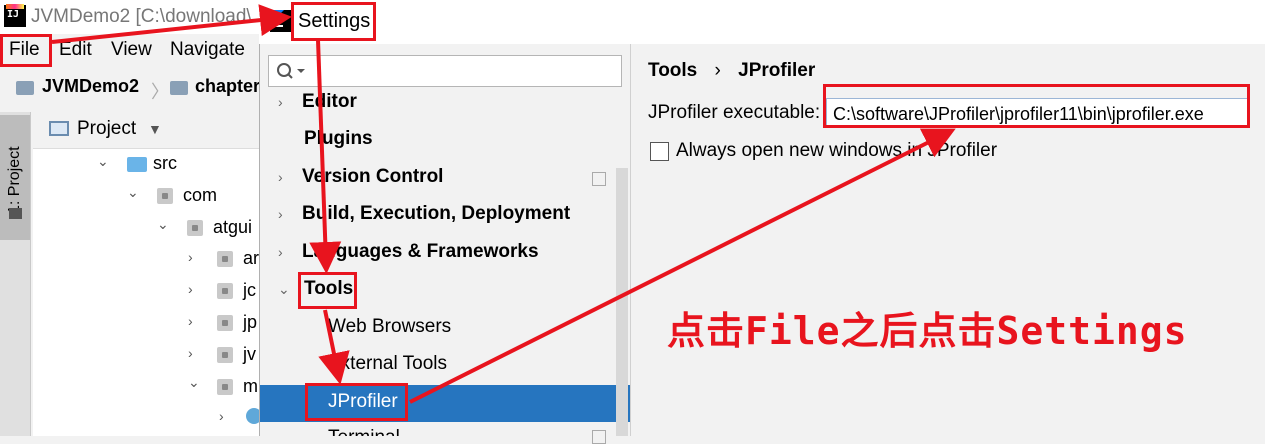 The height and width of the screenshot is (444, 1265). I want to click on annotation-note: 点击File之后点击Settings, so click(927, 331).